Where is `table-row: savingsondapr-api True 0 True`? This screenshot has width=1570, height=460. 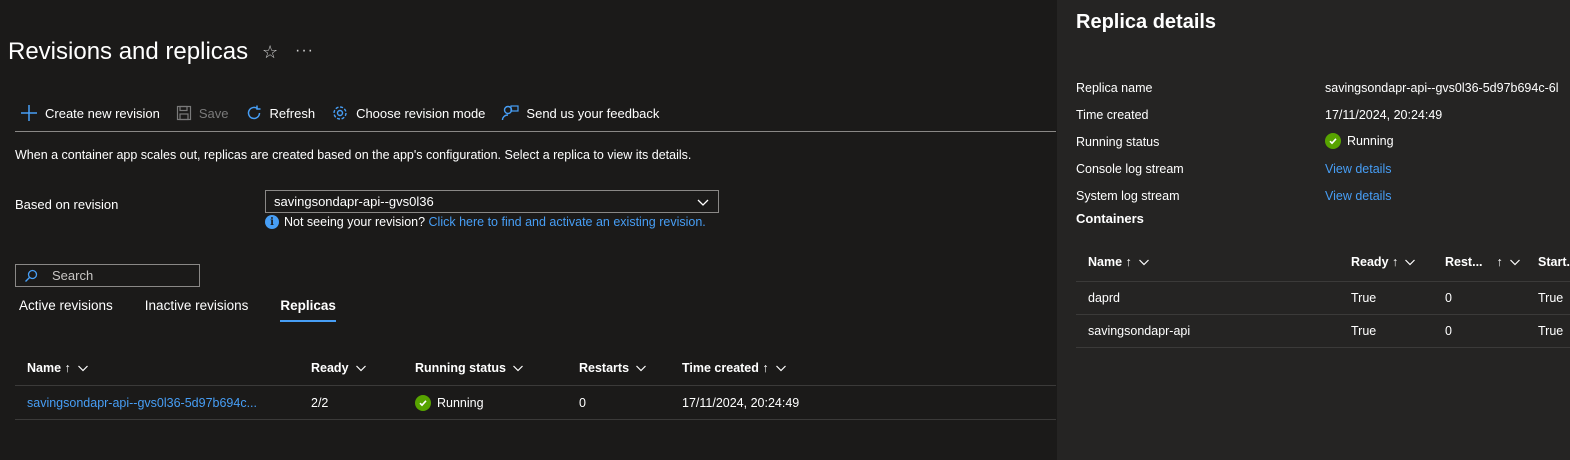 table-row: savingsondapr-api True 0 True is located at coordinates (1323, 331).